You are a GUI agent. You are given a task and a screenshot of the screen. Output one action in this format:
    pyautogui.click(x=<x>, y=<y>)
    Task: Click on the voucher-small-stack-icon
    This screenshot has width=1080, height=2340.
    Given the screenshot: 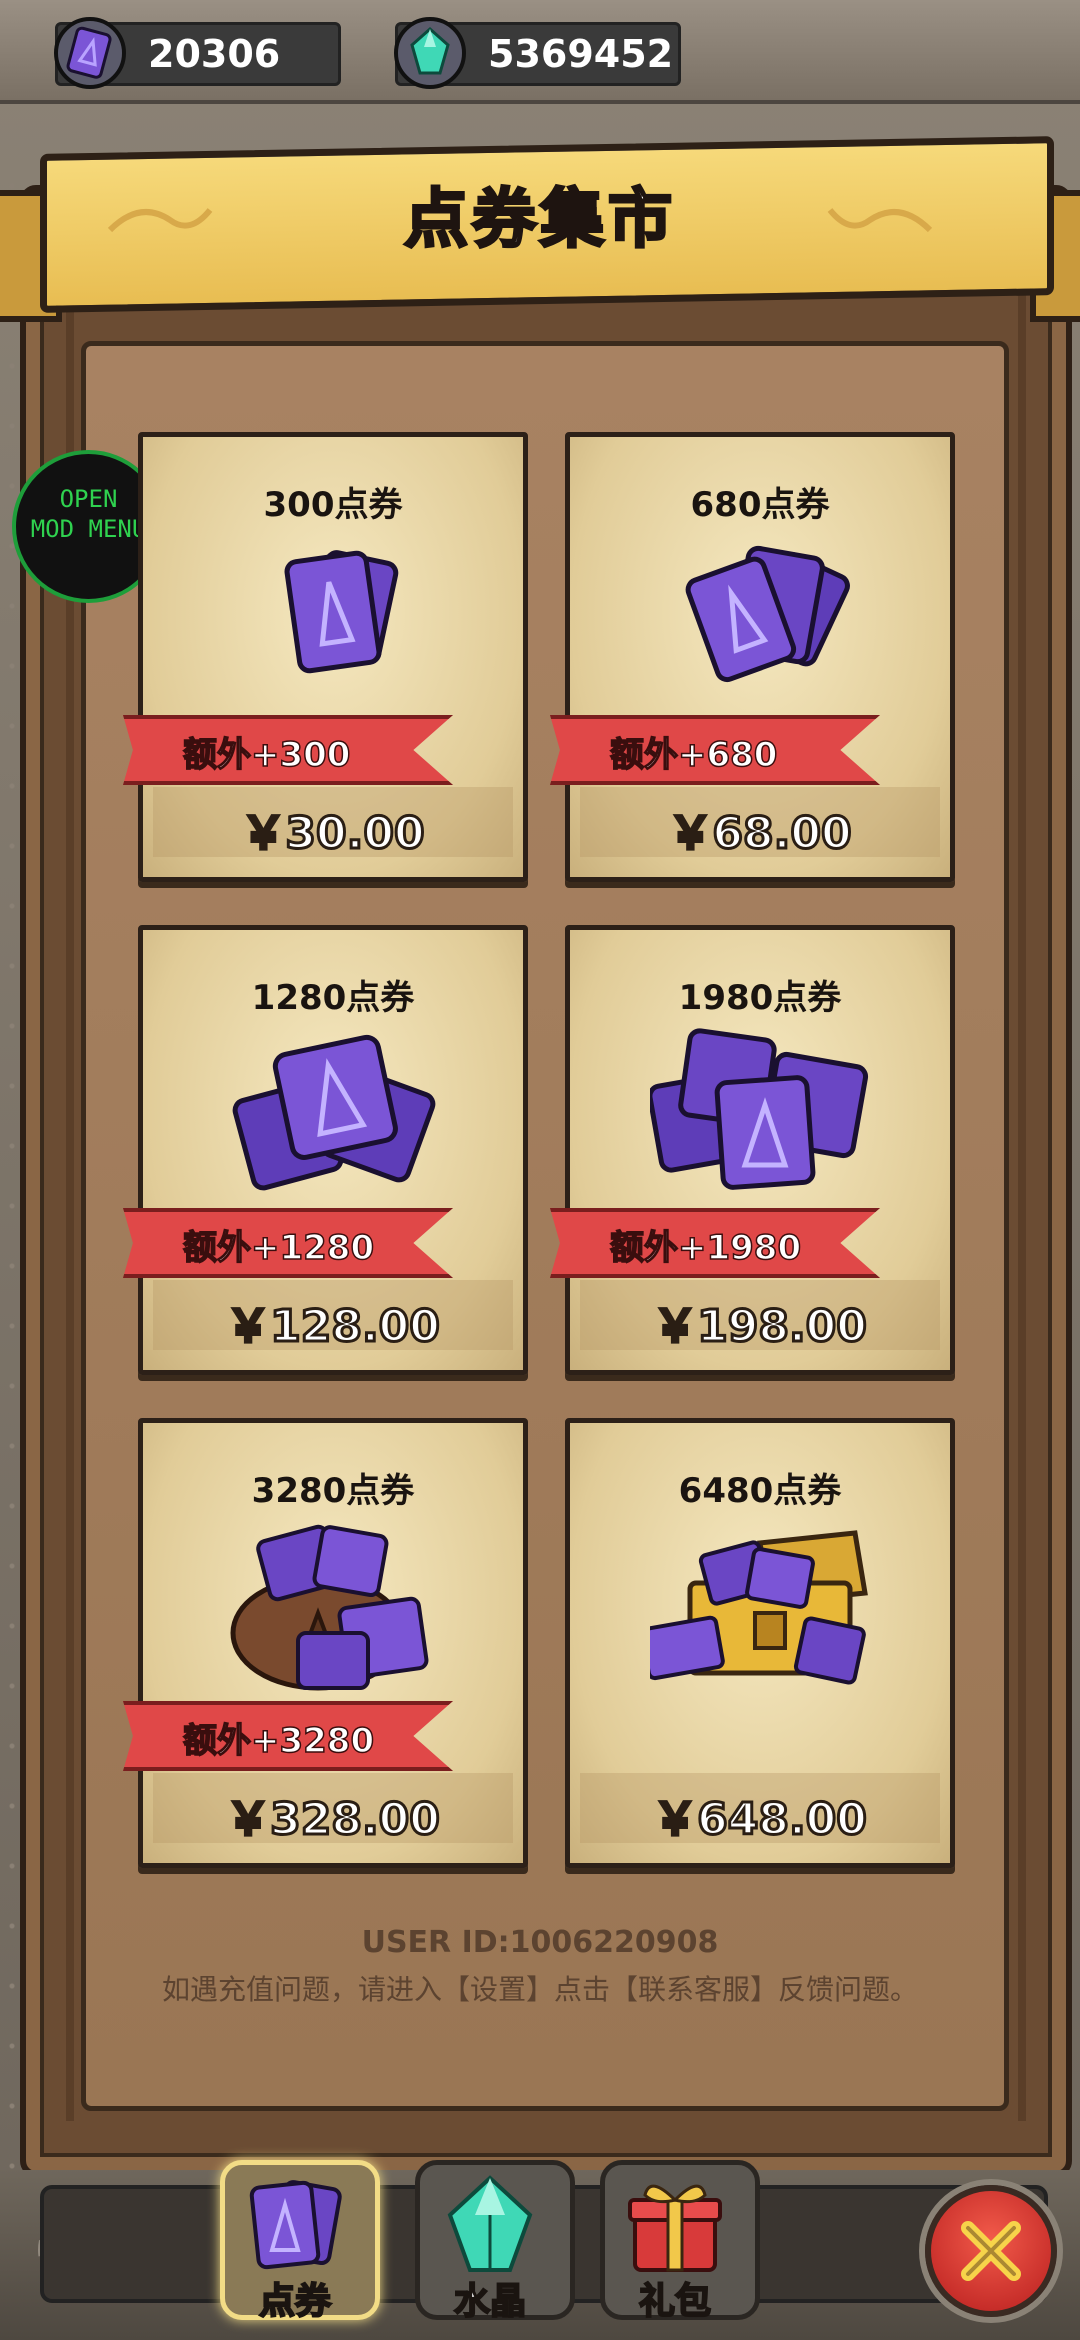 What is the action you would take?
    pyautogui.click(x=341, y=612)
    